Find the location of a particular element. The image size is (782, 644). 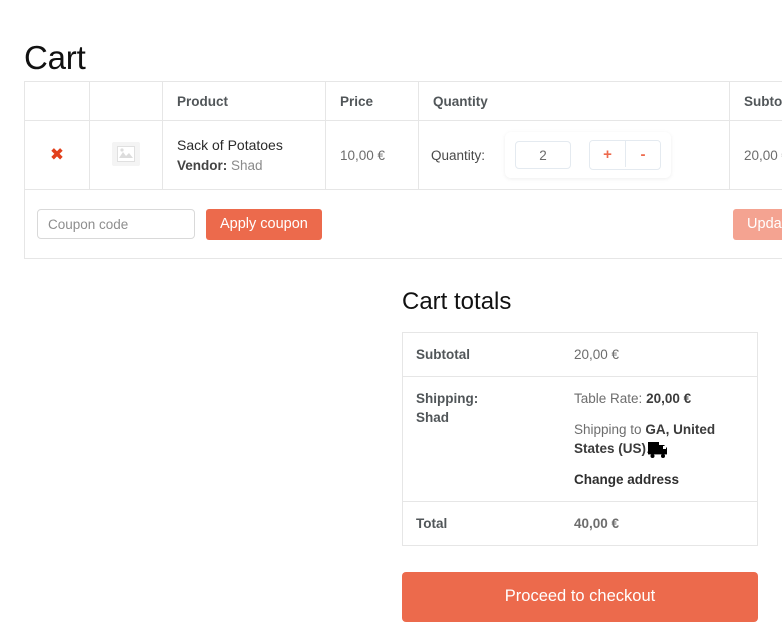

cart-table-head: Product Price Quantity Subtotal is located at coordinates (403, 101).